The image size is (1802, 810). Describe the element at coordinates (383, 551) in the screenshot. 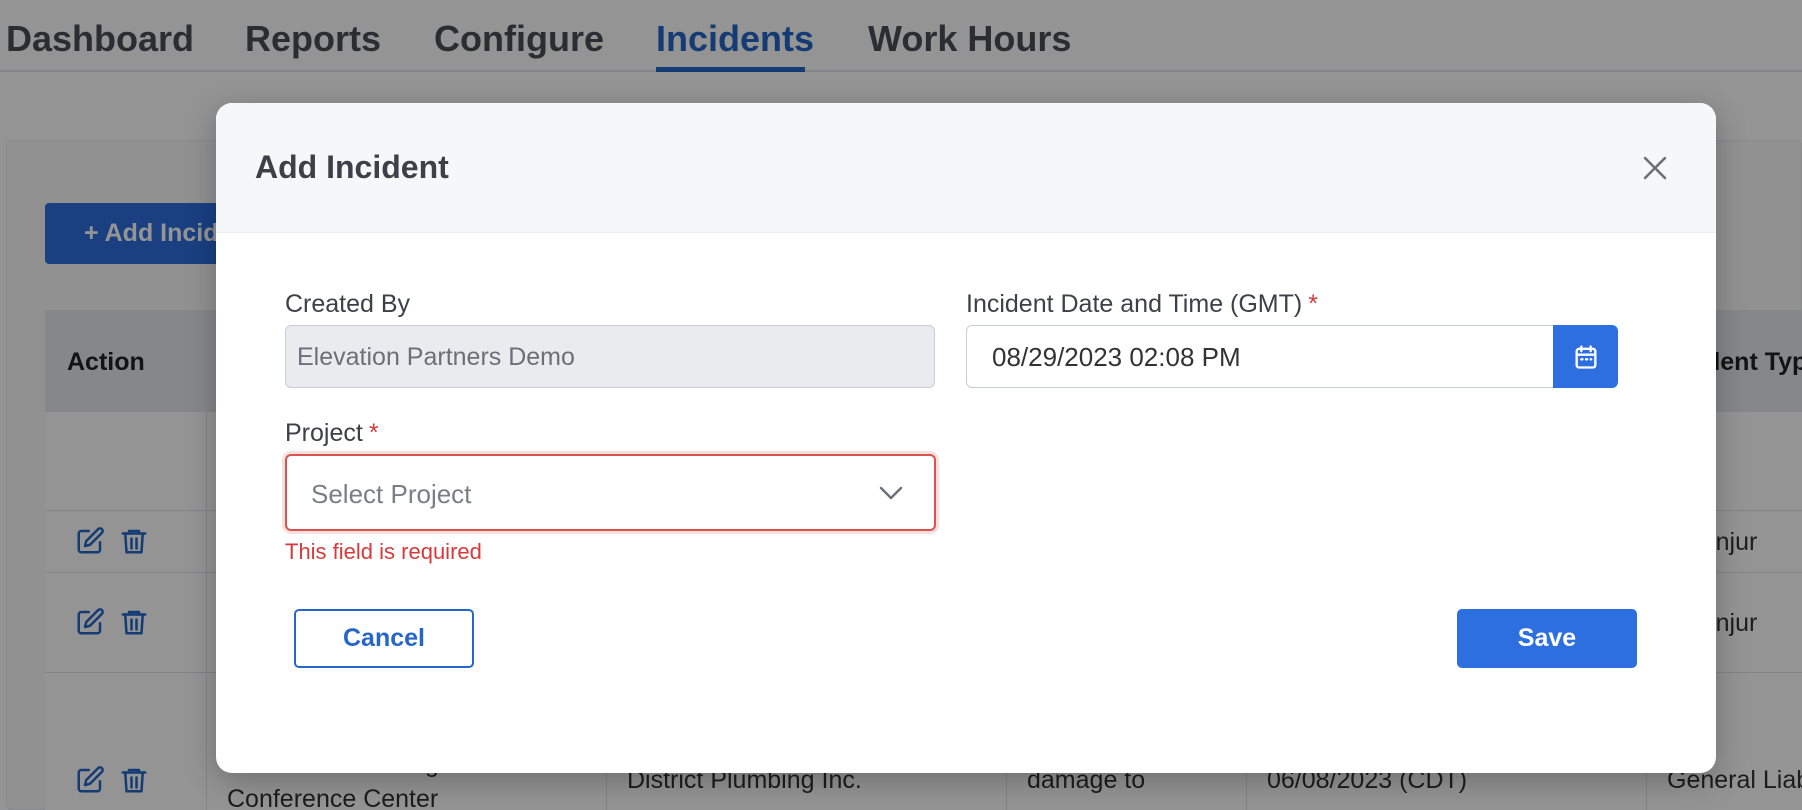

I see `project-error-message: This field is required` at that location.